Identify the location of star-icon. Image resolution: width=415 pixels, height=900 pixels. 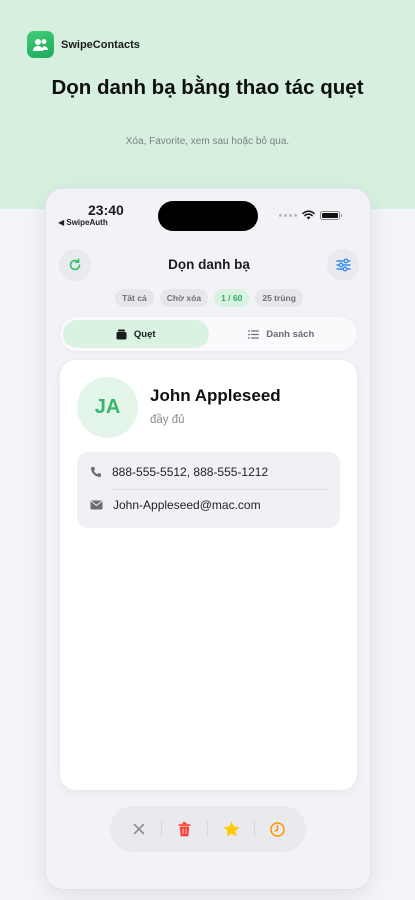
(231, 829).